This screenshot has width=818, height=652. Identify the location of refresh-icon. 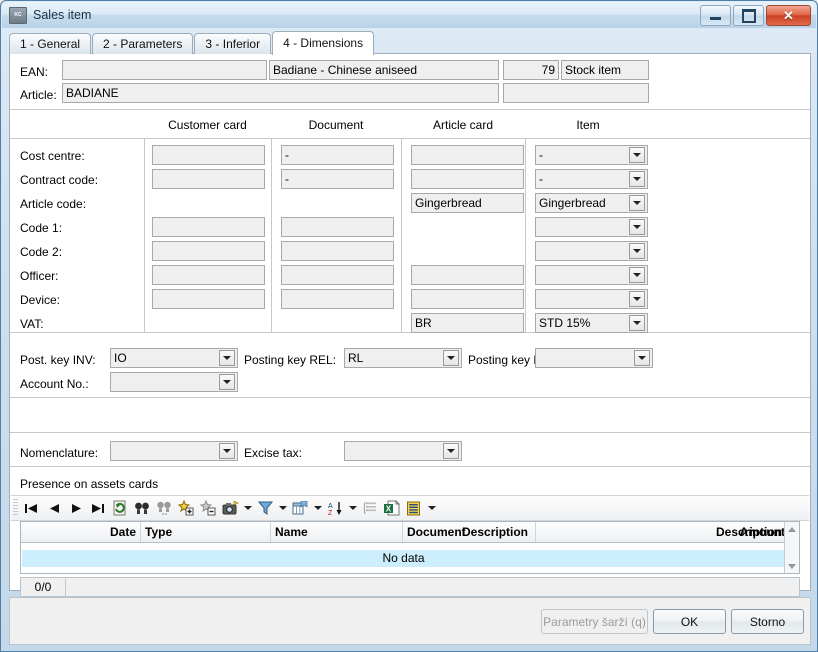
(120, 508).